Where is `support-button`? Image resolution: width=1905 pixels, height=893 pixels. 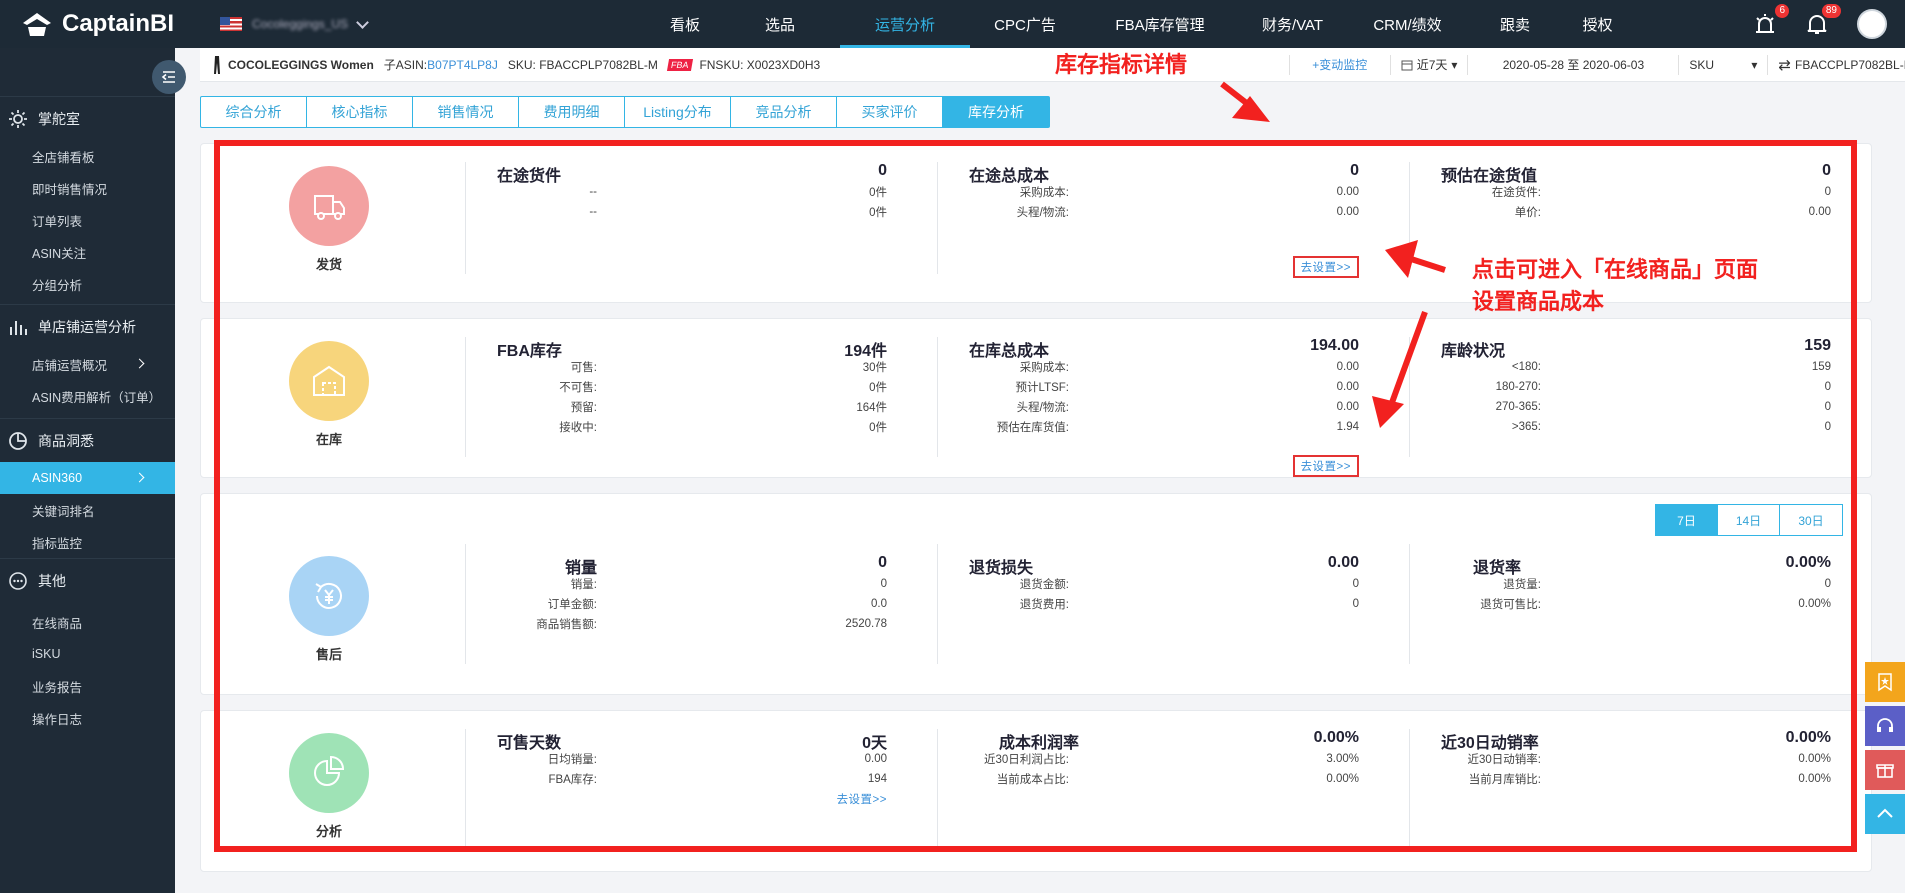 support-button is located at coordinates (1885, 726).